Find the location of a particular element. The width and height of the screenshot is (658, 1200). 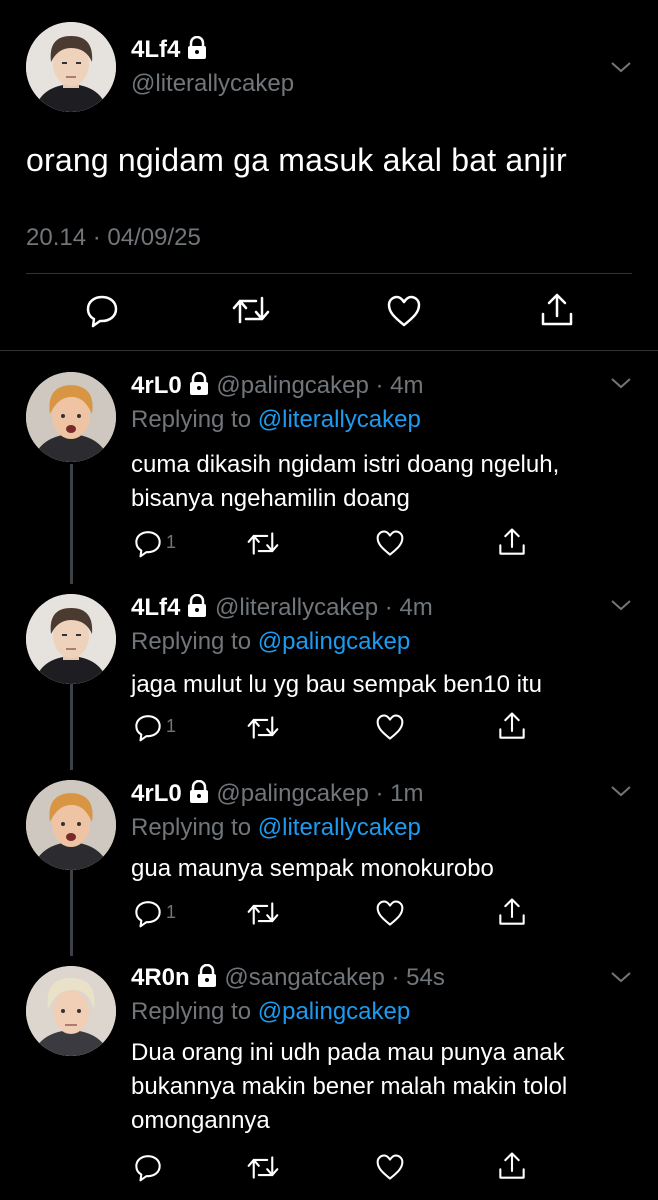

reply-text: jaga mulut lu yg bau sempak ben10 itu is located at coordinates (381, 685).